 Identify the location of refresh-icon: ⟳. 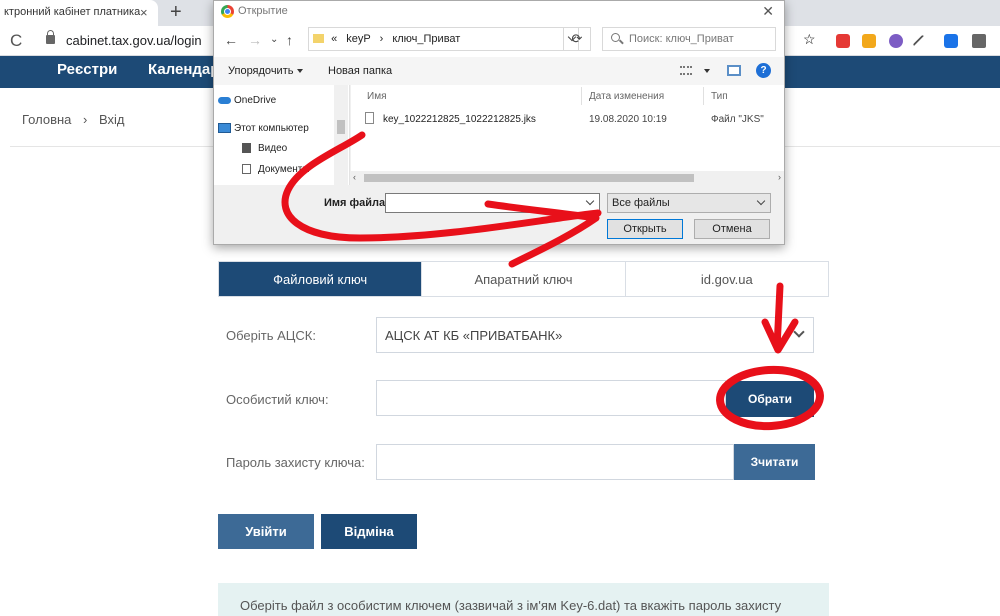
(577, 39).